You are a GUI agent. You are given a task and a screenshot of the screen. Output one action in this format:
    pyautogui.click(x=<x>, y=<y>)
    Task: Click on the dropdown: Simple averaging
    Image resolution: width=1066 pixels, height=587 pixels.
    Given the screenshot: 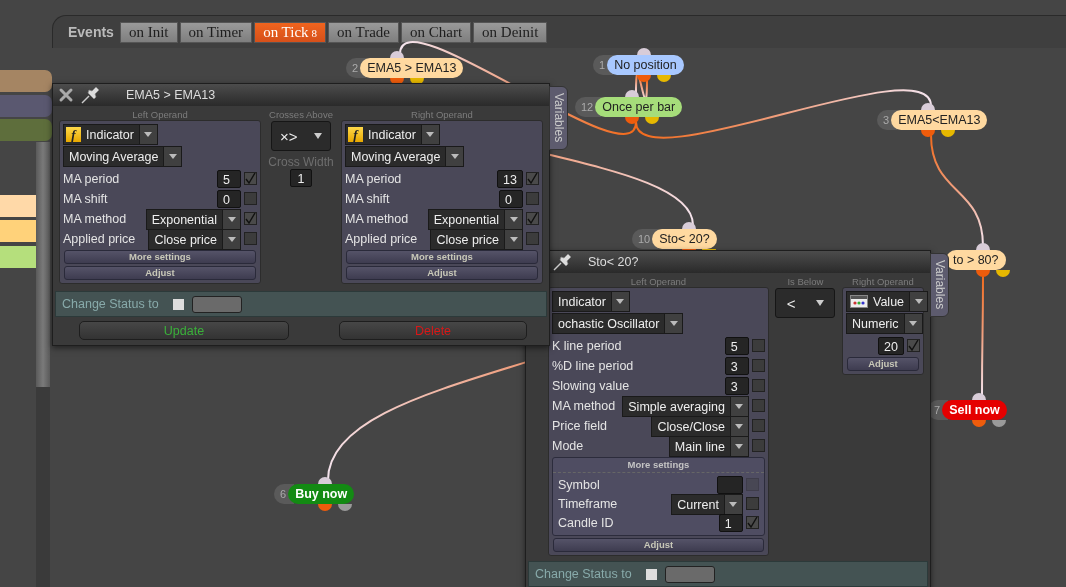 What is the action you would take?
    pyautogui.click(x=685, y=406)
    